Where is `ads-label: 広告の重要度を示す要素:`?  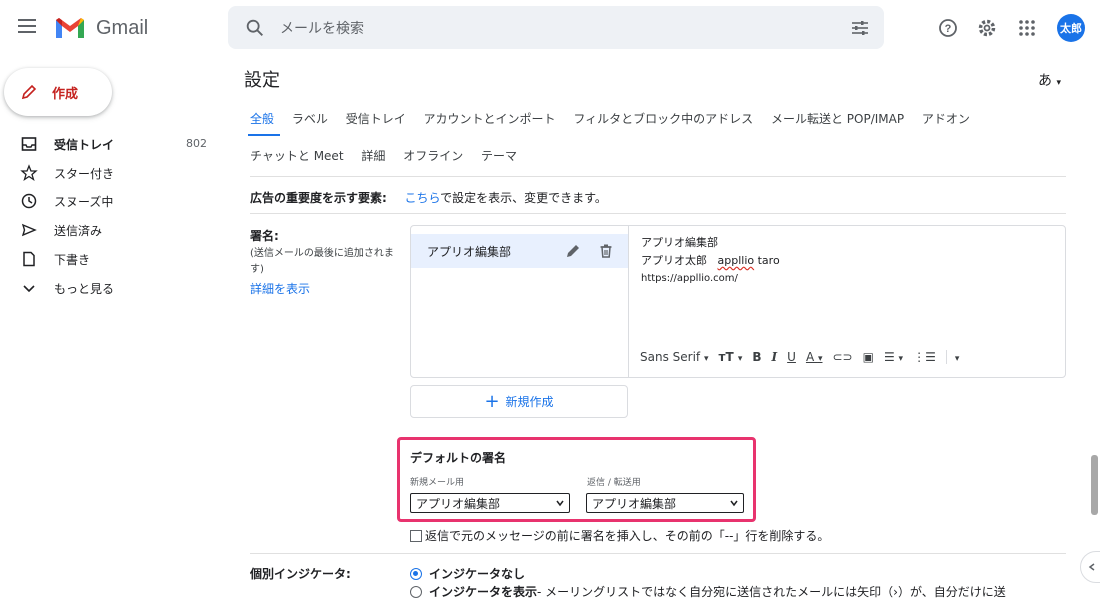 ads-label: 広告の重要度を示す要素: is located at coordinates (318, 198).